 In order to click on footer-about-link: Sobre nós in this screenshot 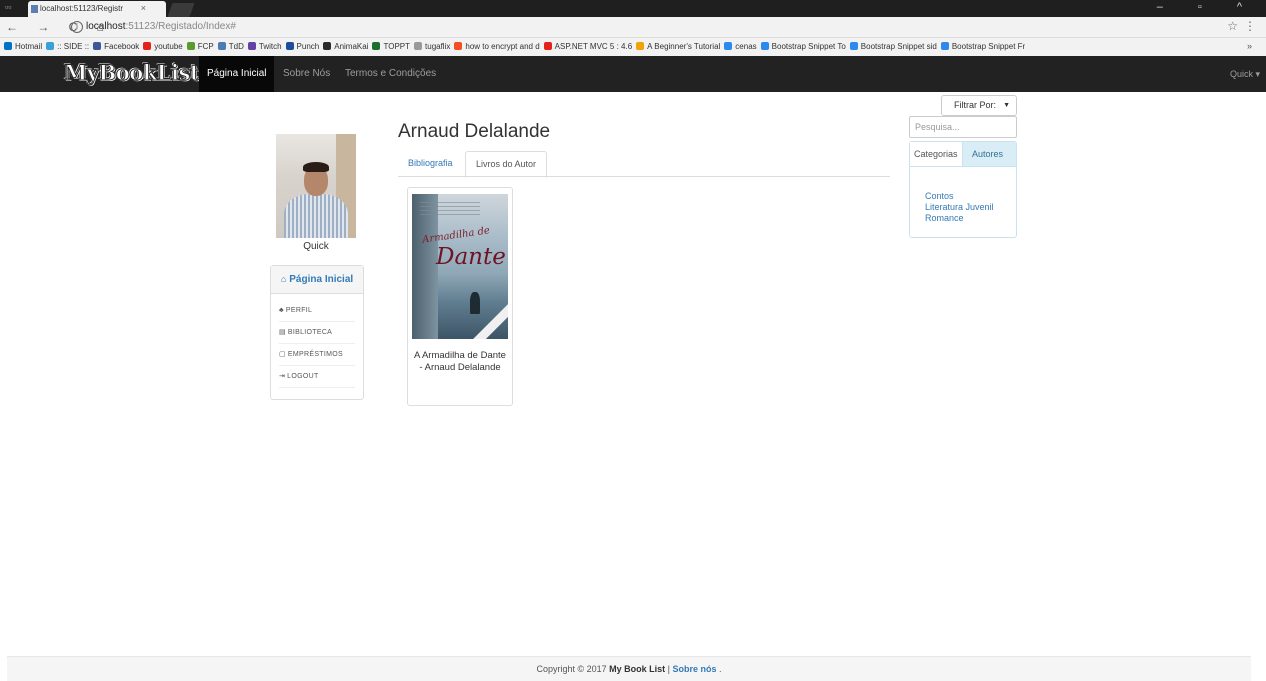, I will do `click(695, 669)`.